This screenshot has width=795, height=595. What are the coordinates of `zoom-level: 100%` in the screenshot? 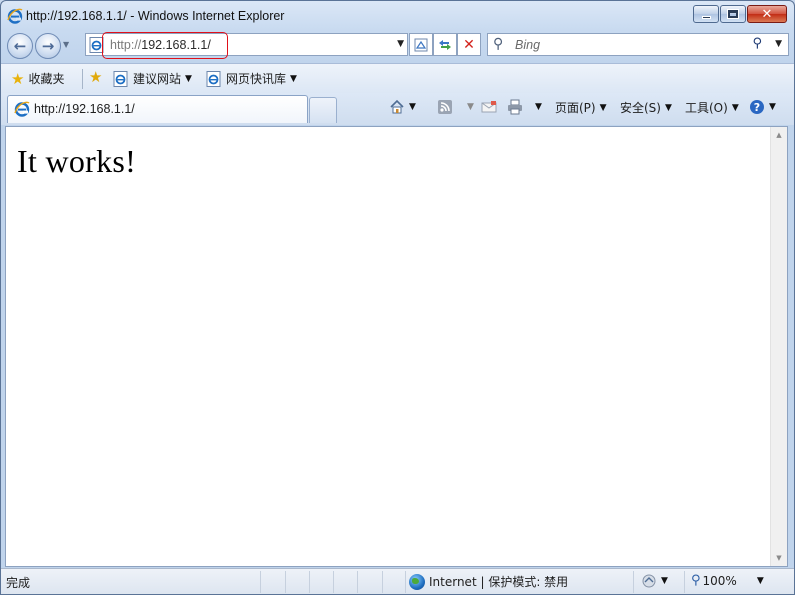 It's located at (719, 580).